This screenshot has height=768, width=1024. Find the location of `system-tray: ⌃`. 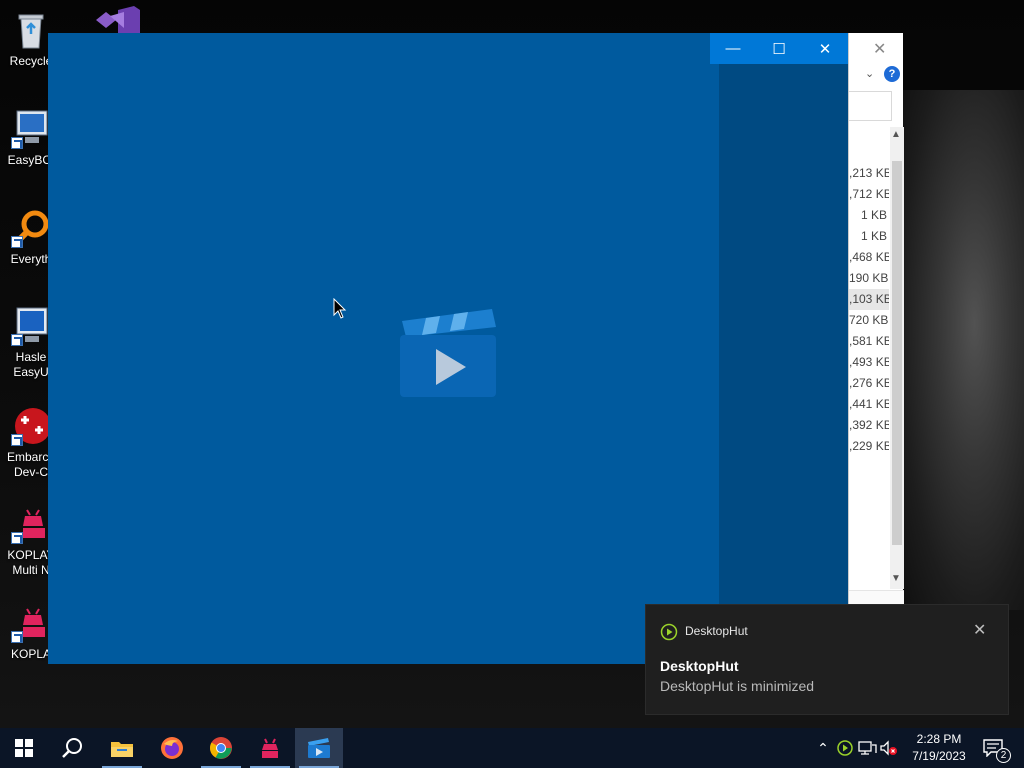

system-tray: ⌃ is located at coordinates (856, 748).